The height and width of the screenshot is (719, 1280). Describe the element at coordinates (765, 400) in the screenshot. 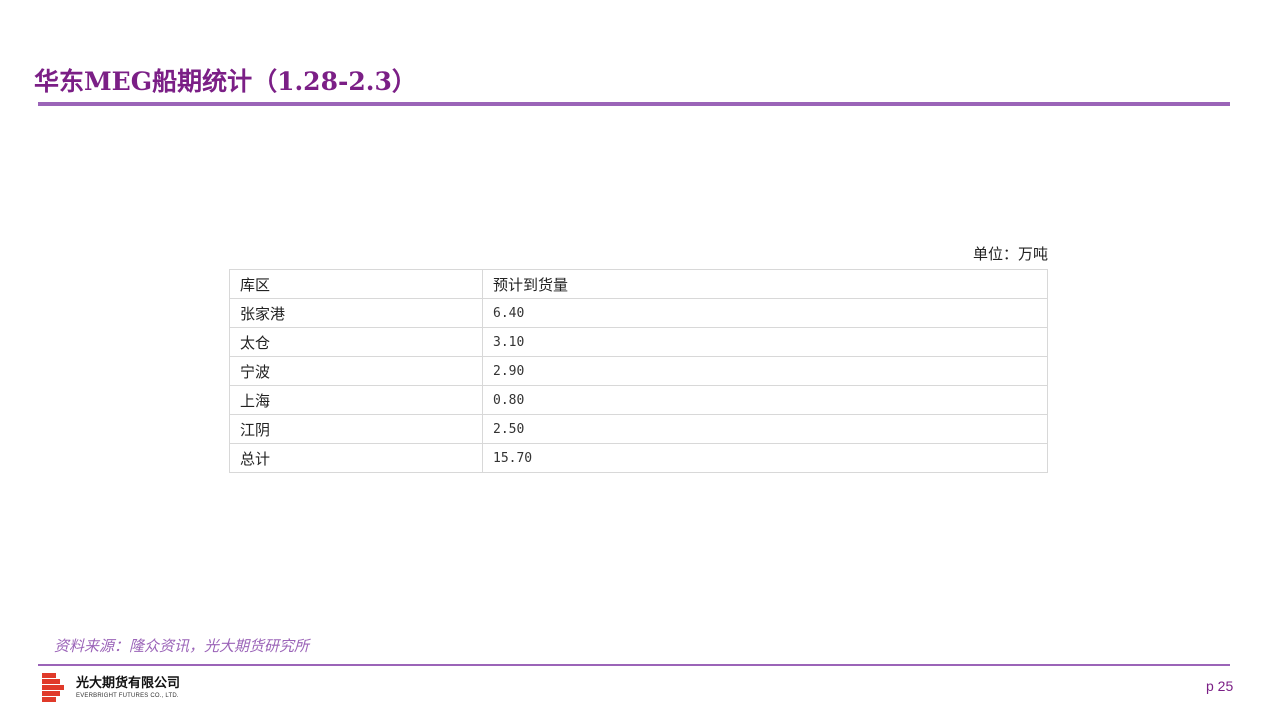

I see `value-cell: 0.80` at that location.